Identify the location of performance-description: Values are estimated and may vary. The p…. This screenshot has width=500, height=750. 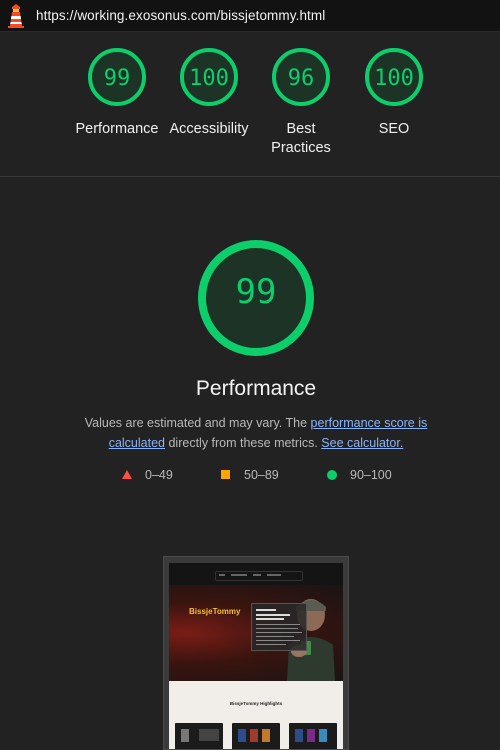
(256, 433).